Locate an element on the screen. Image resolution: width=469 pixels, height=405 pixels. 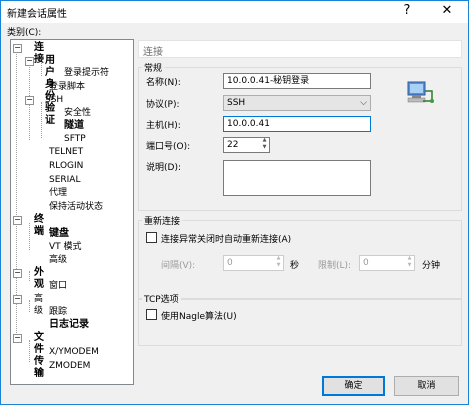
tree-item-window: 窗口 is located at coordinates (58, 286).